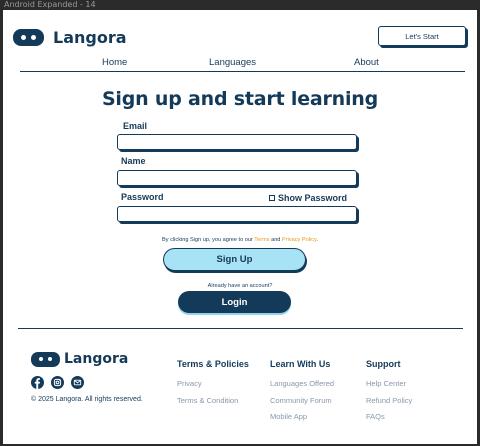 The image size is (480, 446). I want to click on footer-brand-name: Langora, so click(96, 359).